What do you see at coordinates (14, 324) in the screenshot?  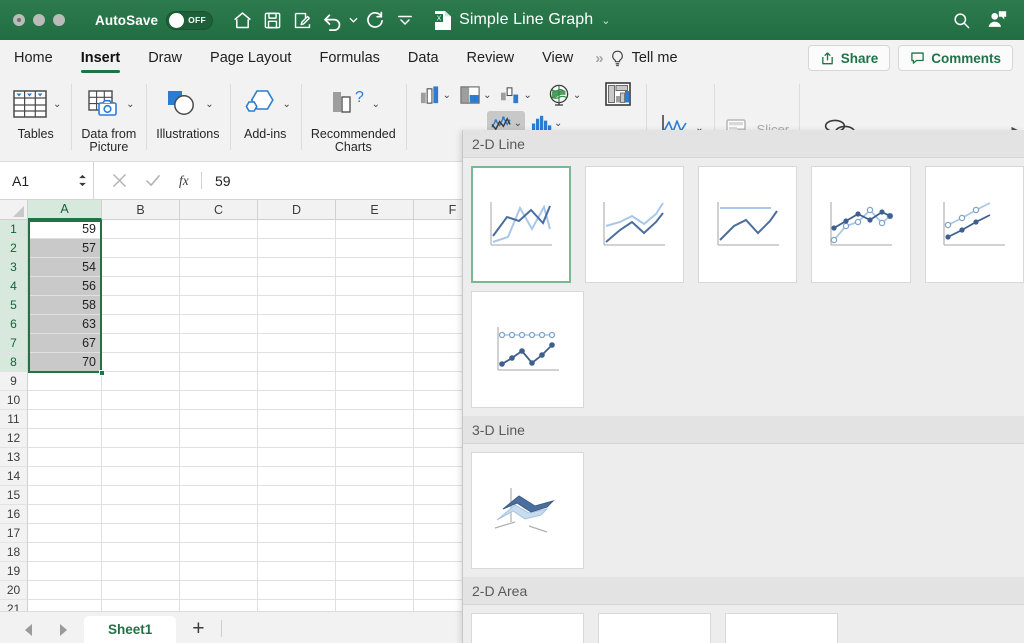 I see `row-header: 6` at bounding box center [14, 324].